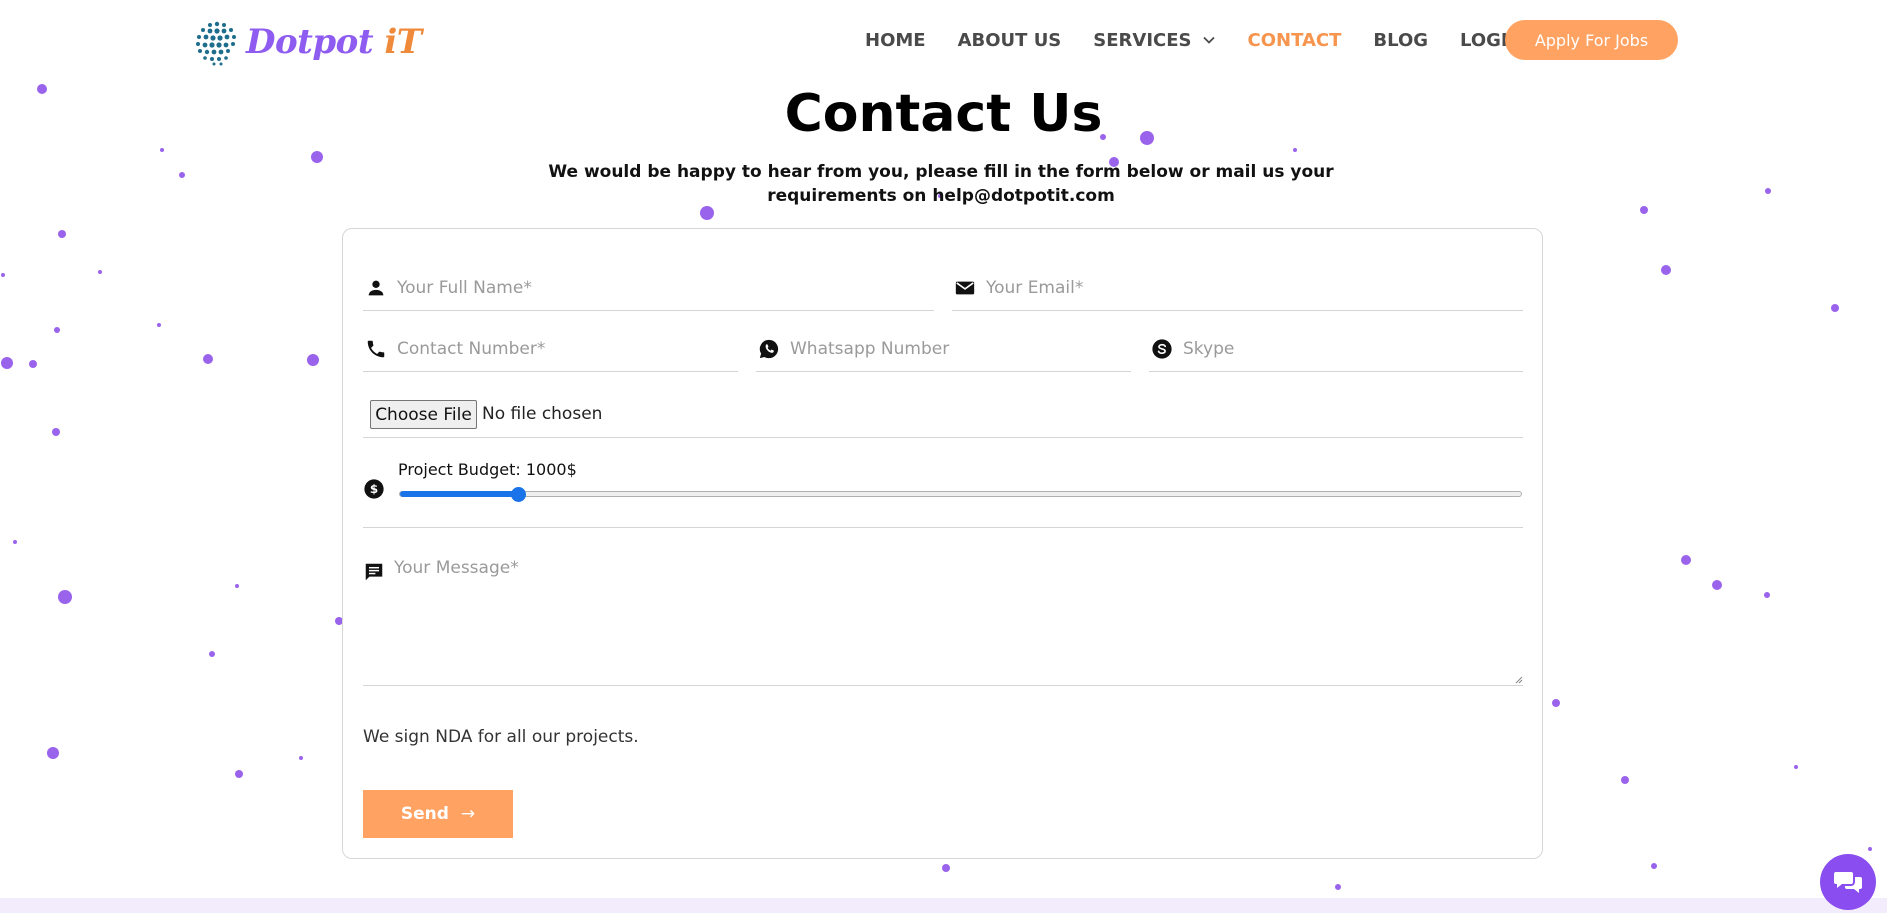 This screenshot has height=913, width=1887. I want to click on send-button: Send →, so click(438, 814).